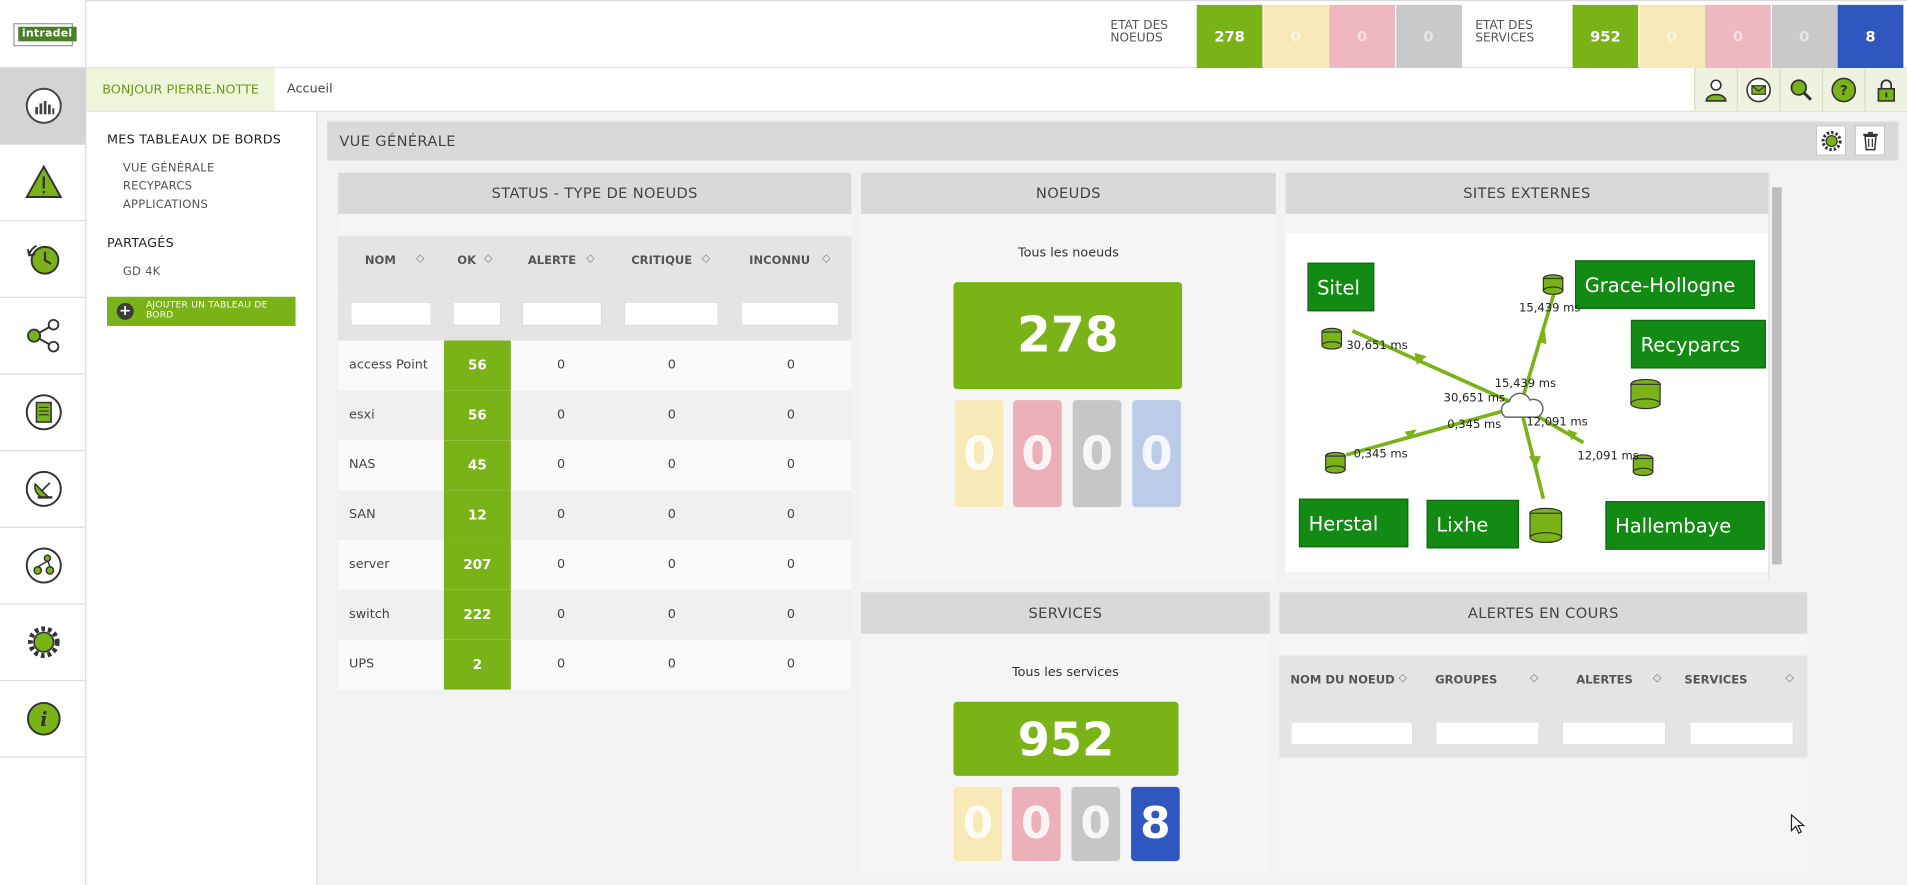  Describe the element at coordinates (43, 106) in the screenshot. I see `rail-item-dashboard` at that location.